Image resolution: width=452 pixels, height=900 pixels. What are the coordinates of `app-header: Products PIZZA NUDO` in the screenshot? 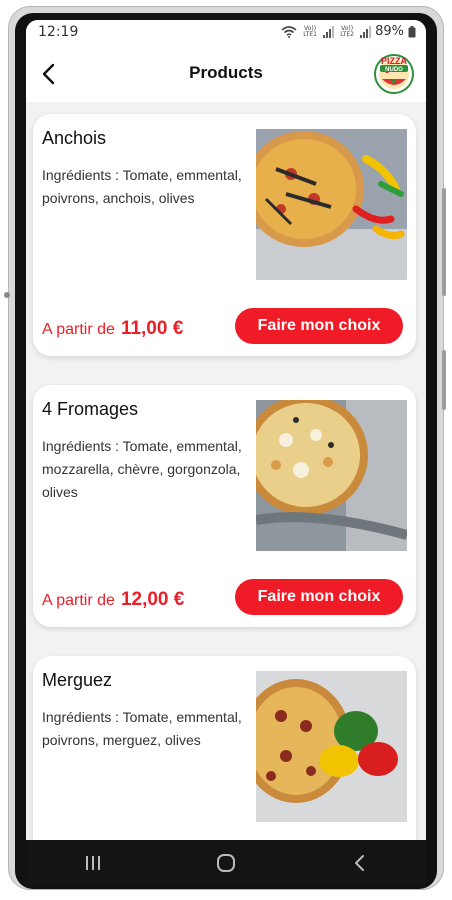 It's located at (226, 74).